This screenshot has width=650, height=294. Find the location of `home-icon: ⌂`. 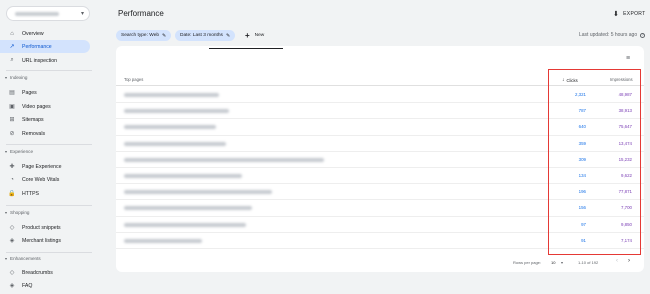

home-icon: ⌂ is located at coordinates (12, 33).